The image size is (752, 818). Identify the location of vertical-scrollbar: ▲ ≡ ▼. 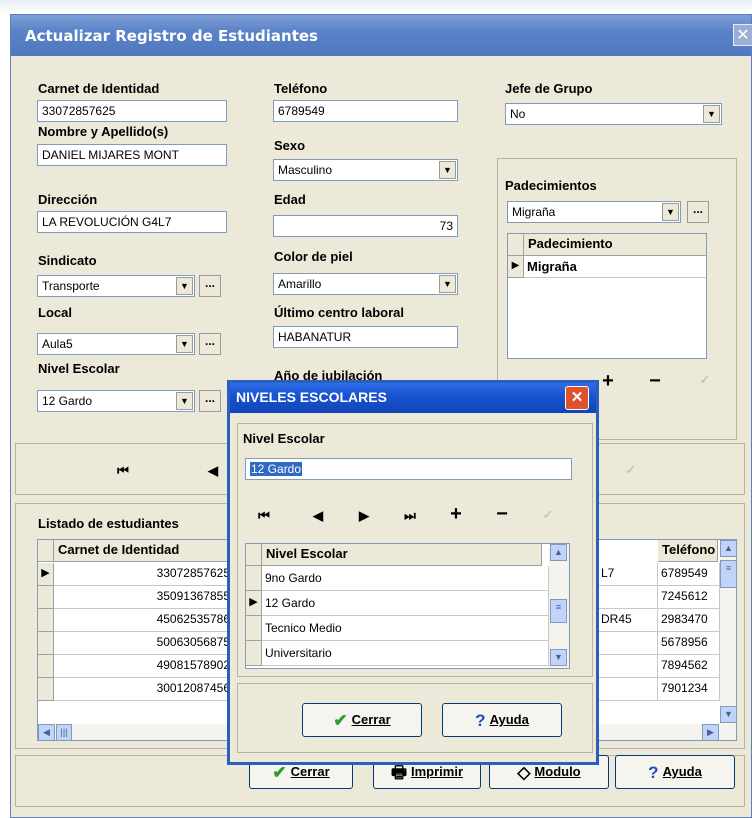
(728, 632).